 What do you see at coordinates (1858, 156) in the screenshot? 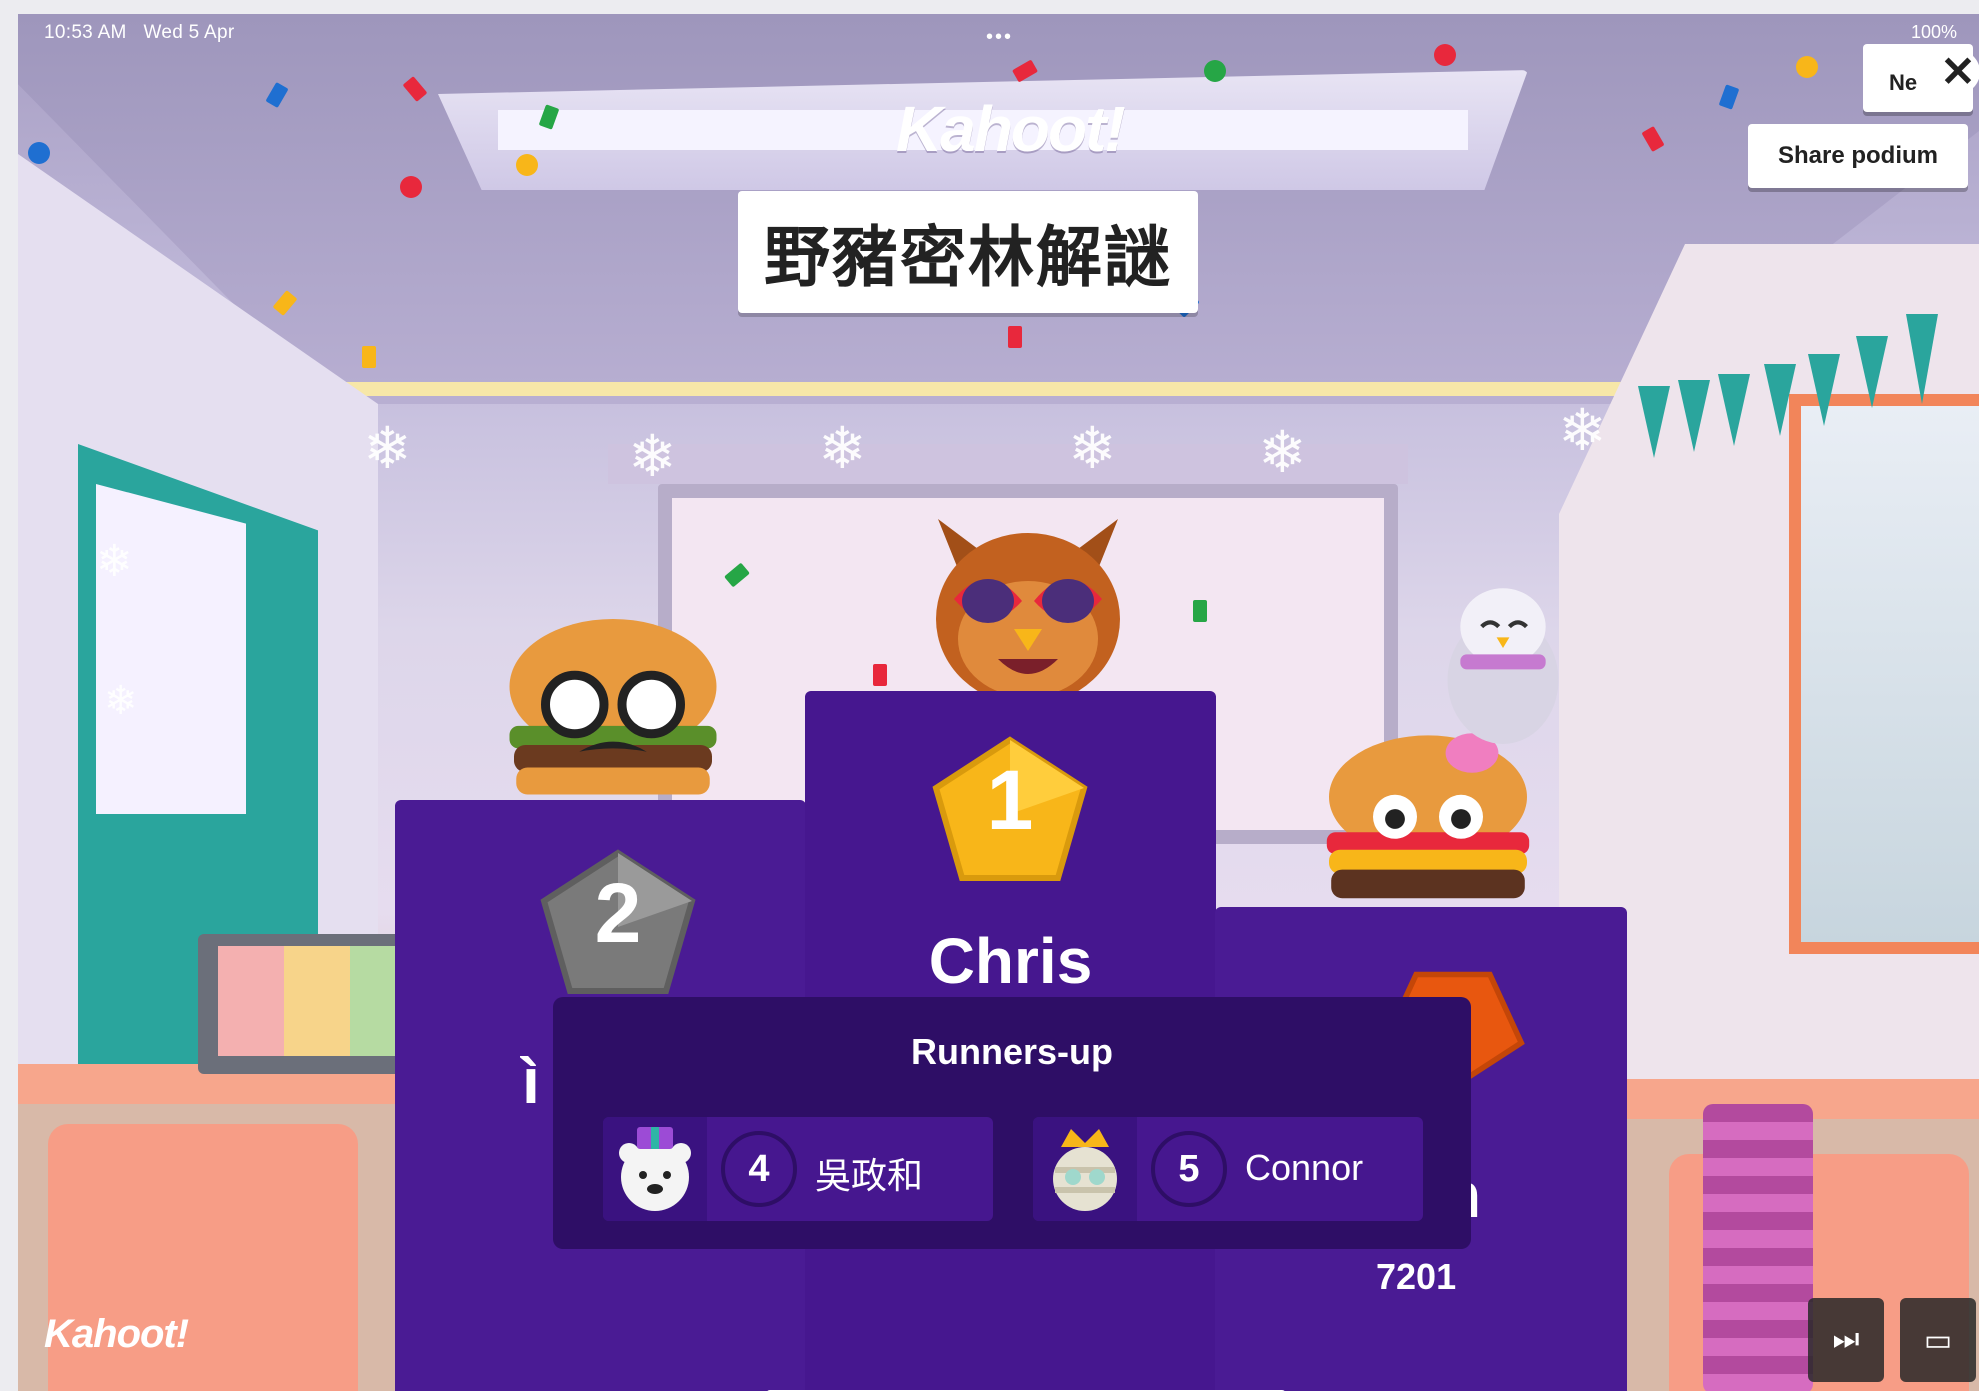
I see `share-podium-button: Share podium` at bounding box center [1858, 156].